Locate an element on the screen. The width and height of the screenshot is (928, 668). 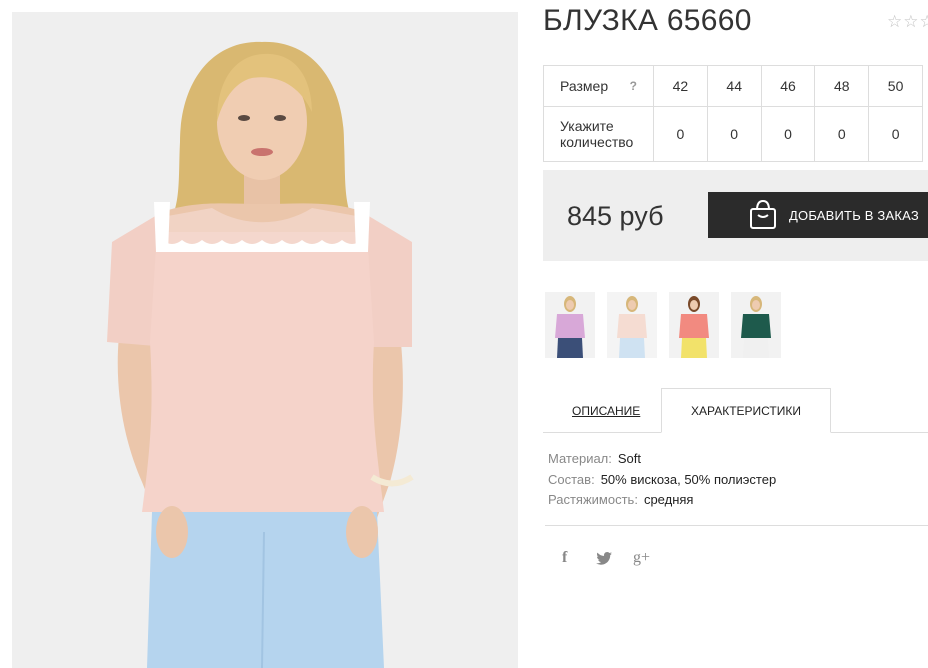
size-value: 44 is located at coordinates (734, 86).